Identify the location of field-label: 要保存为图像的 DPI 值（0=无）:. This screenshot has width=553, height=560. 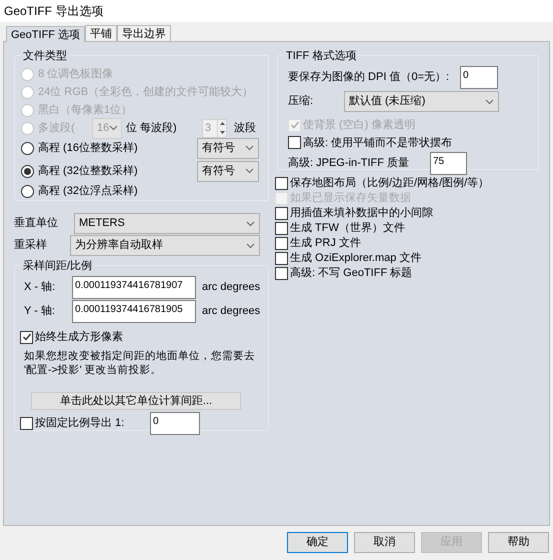
(369, 78).